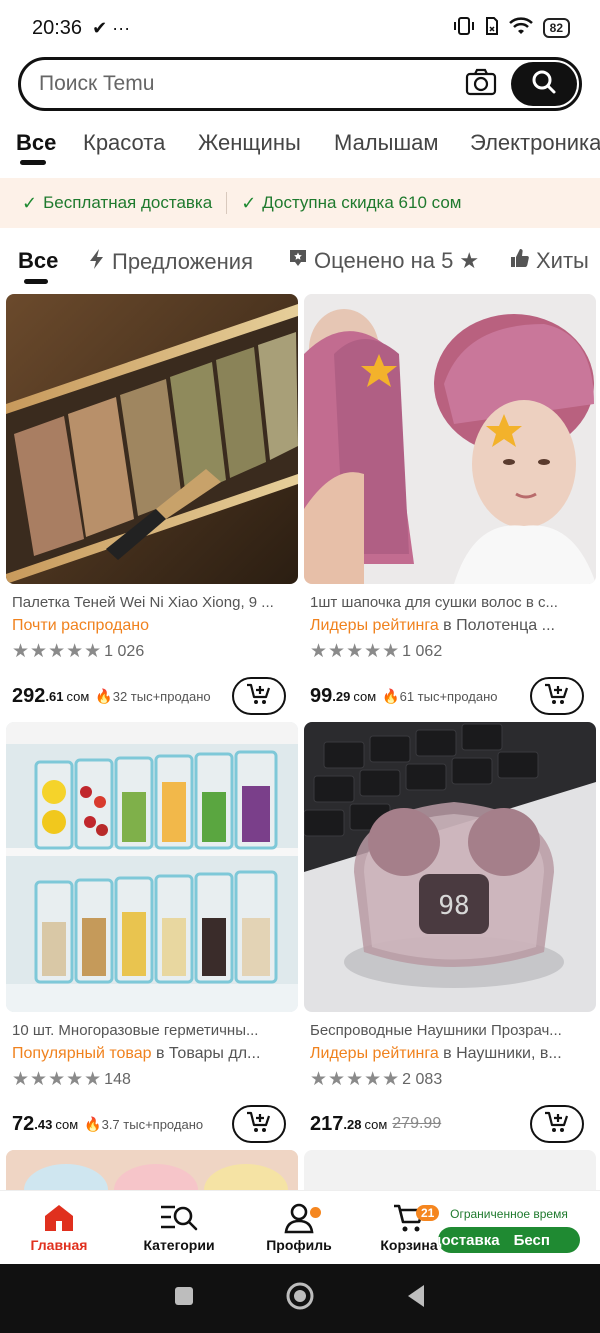  I want to click on tab-babies: Малышам, so click(386, 143).